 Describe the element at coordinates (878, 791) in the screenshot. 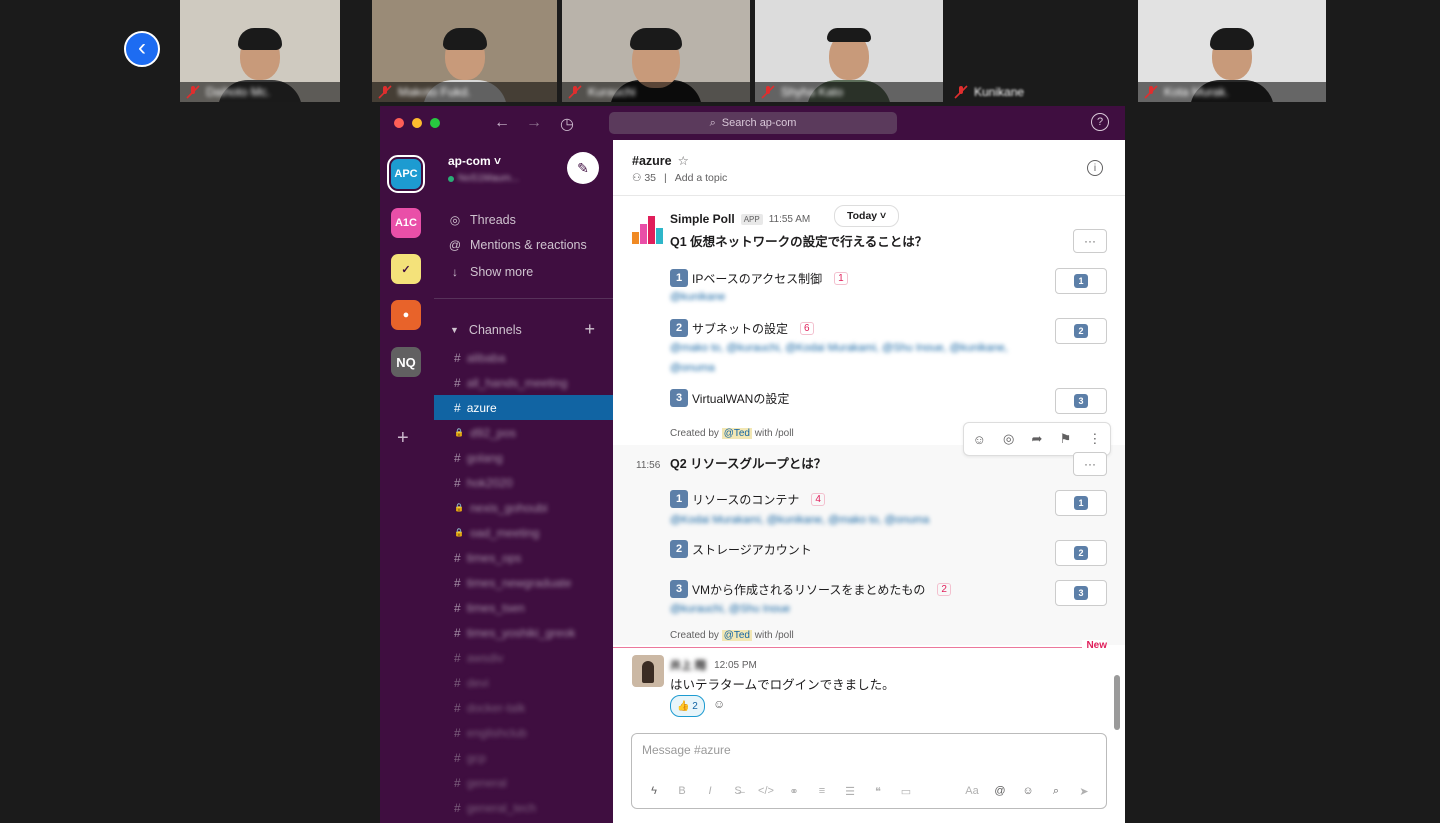

I see `blockquote-icon: ❝` at that location.